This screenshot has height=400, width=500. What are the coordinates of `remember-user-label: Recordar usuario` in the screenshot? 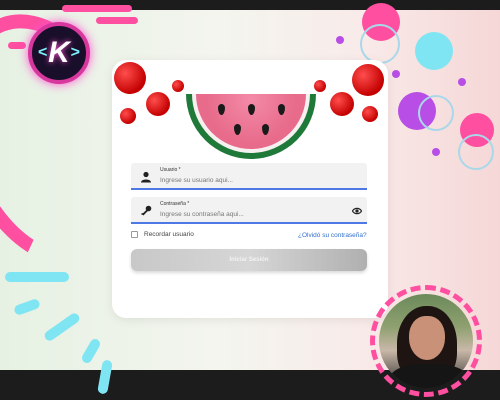 It's located at (169, 234).